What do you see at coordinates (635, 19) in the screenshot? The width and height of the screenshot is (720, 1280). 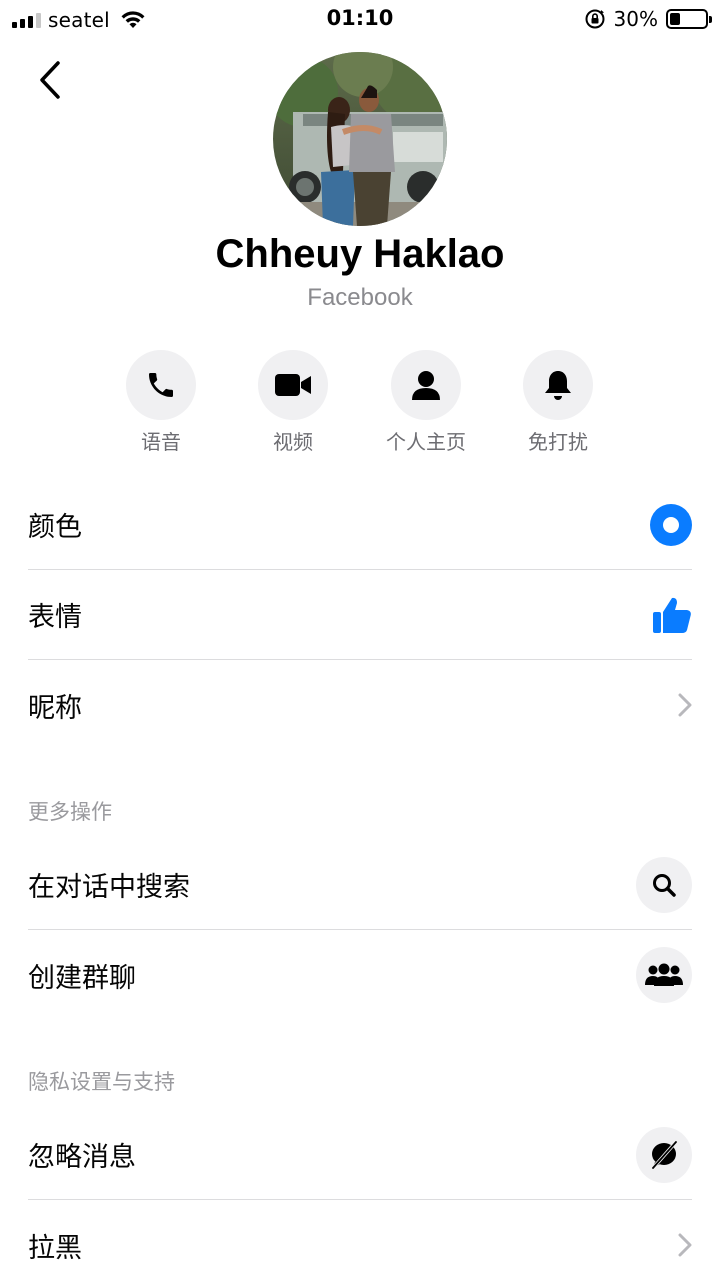 I see `battery-percent: 30%` at bounding box center [635, 19].